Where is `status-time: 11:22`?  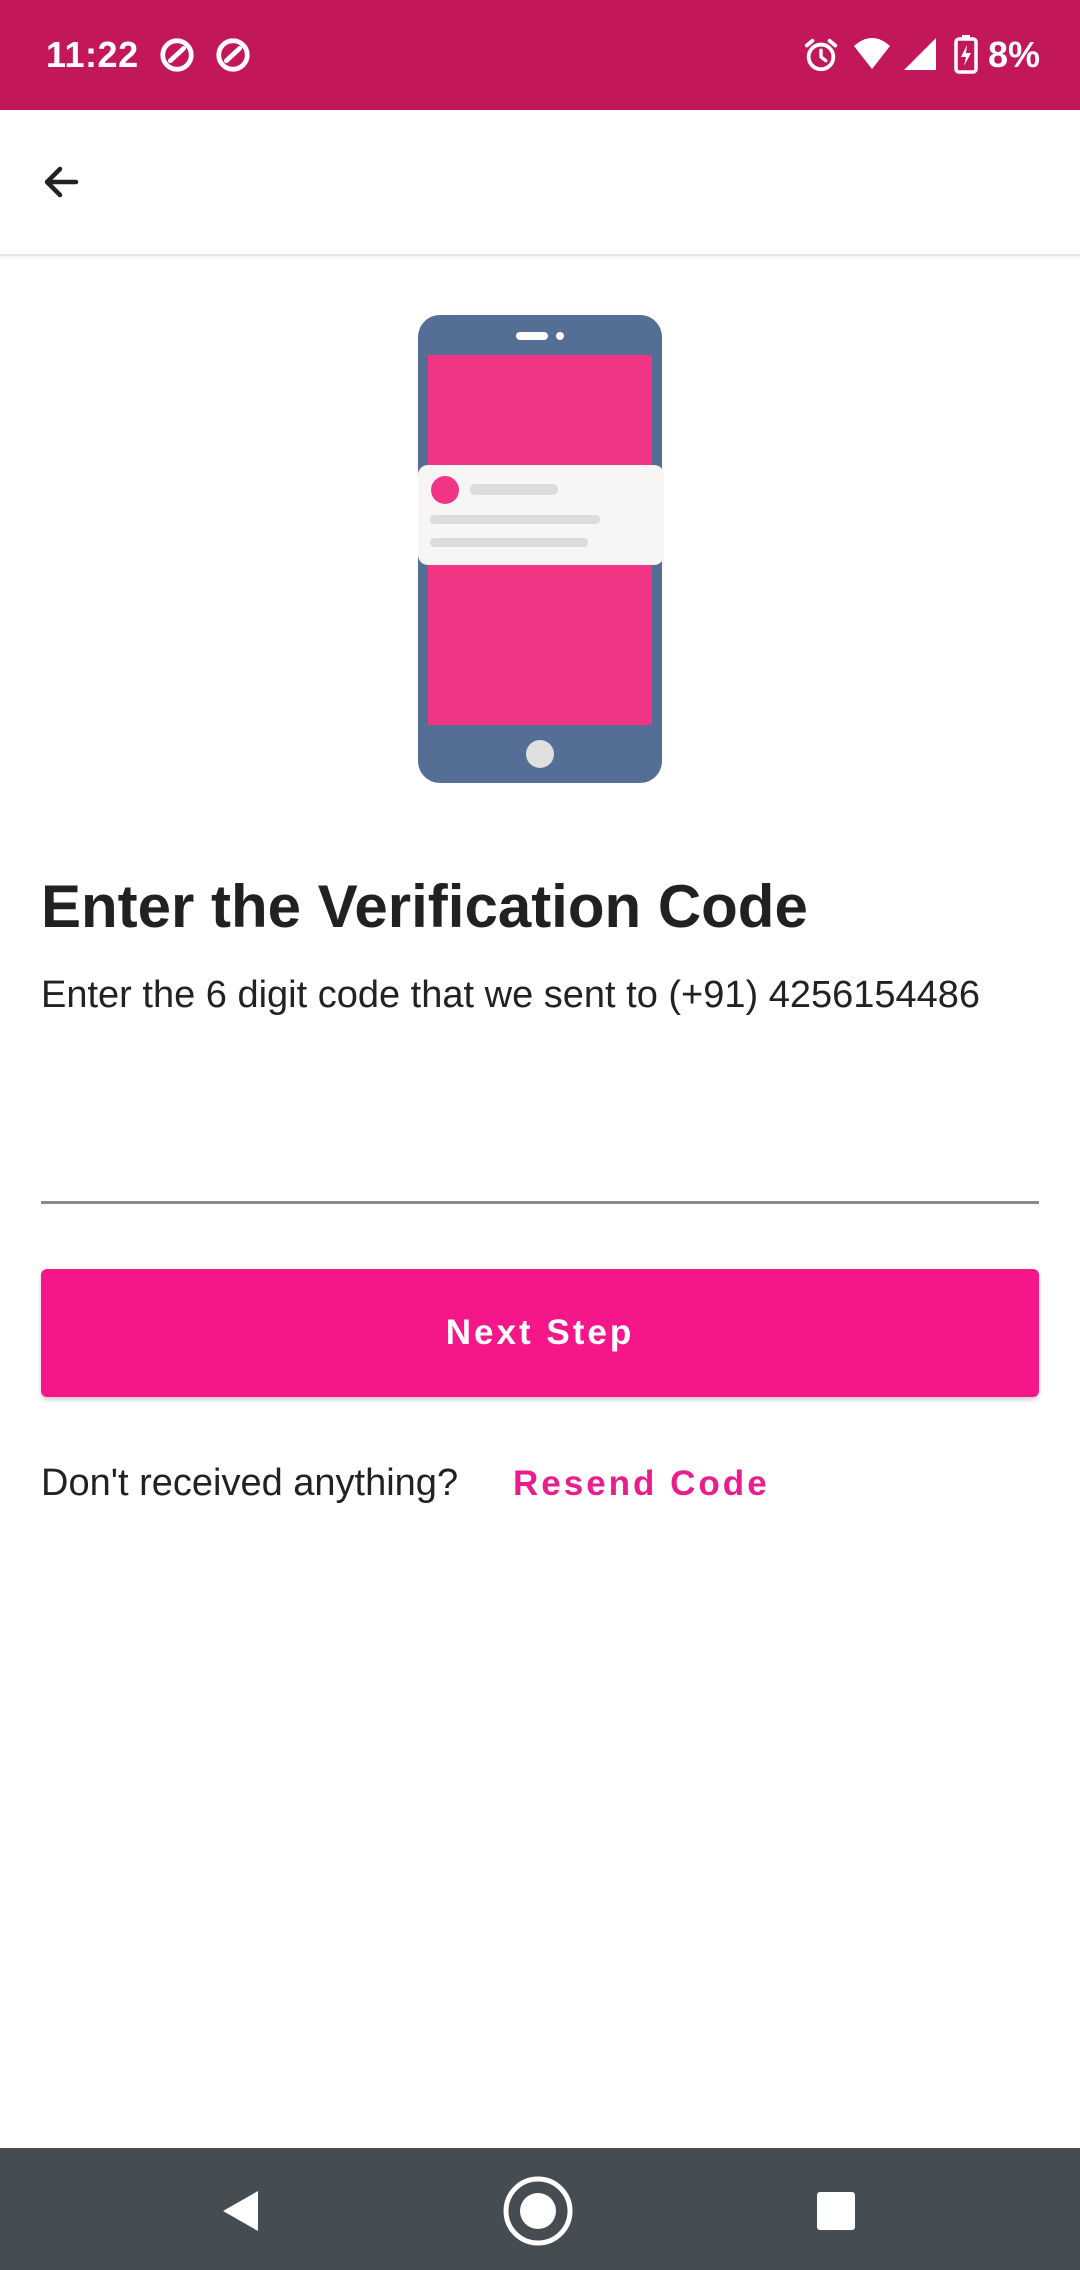 status-time: 11:22 is located at coordinates (92, 54).